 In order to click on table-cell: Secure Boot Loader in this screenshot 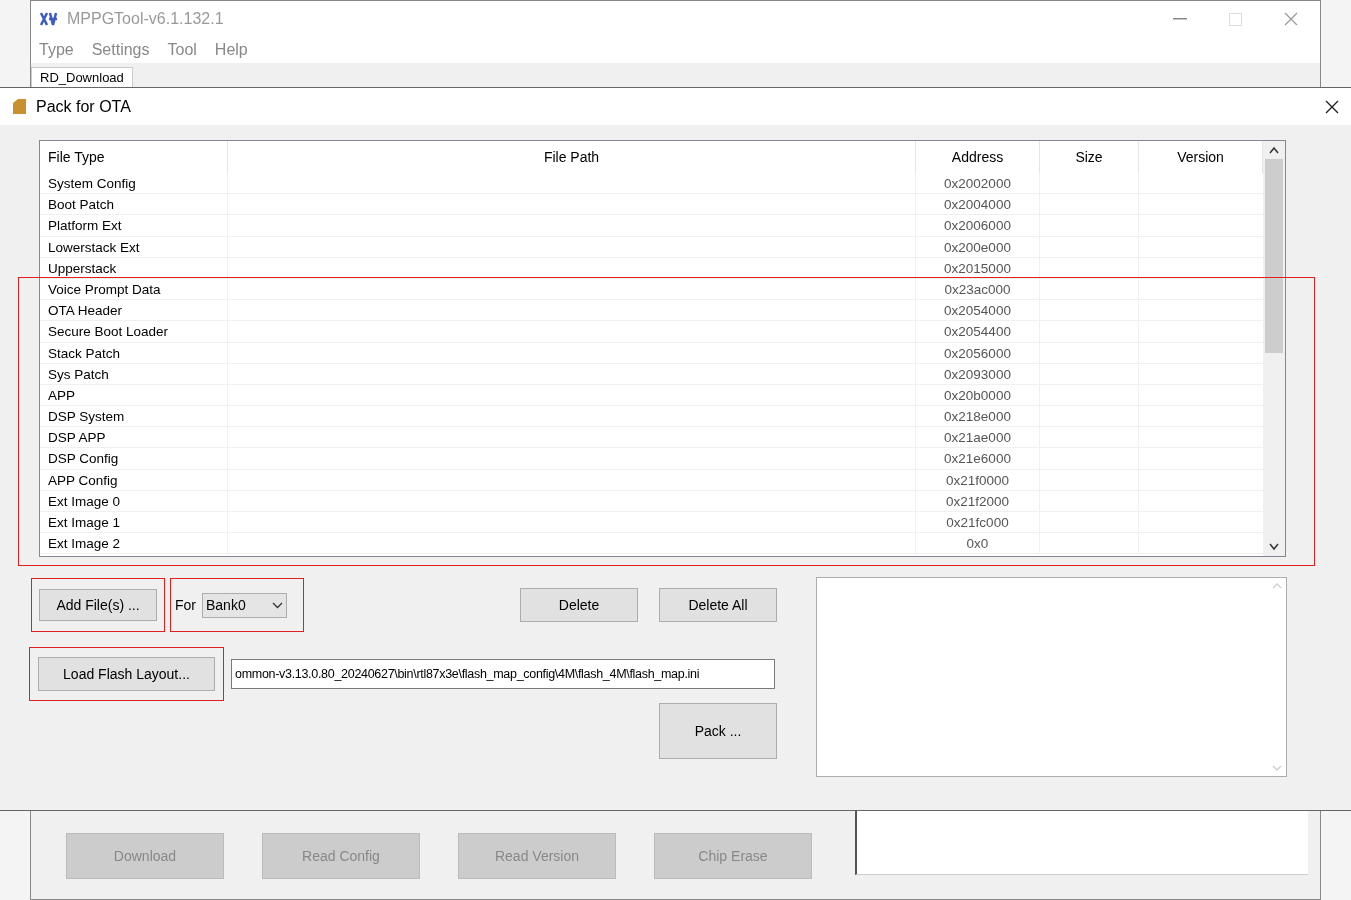, I will do `click(134, 331)`.